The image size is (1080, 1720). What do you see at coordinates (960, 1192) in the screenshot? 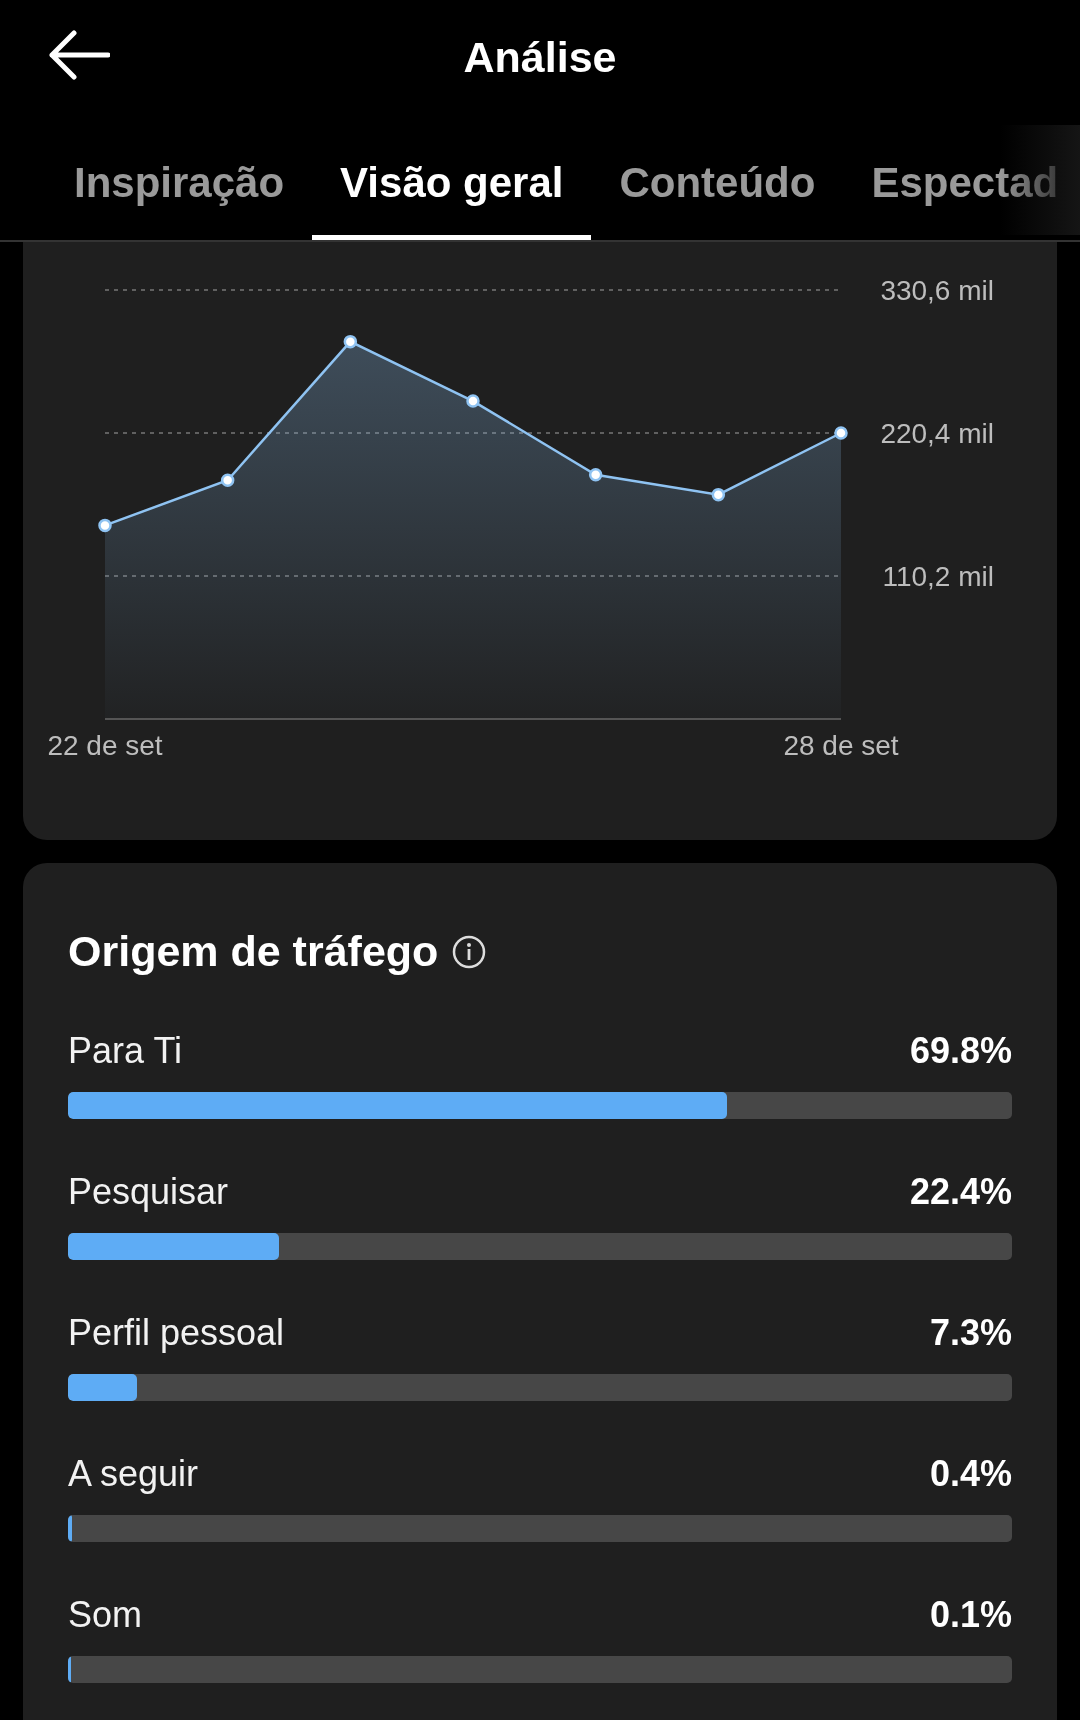
I see `source-percent: 22.4%` at bounding box center [960, 1192].